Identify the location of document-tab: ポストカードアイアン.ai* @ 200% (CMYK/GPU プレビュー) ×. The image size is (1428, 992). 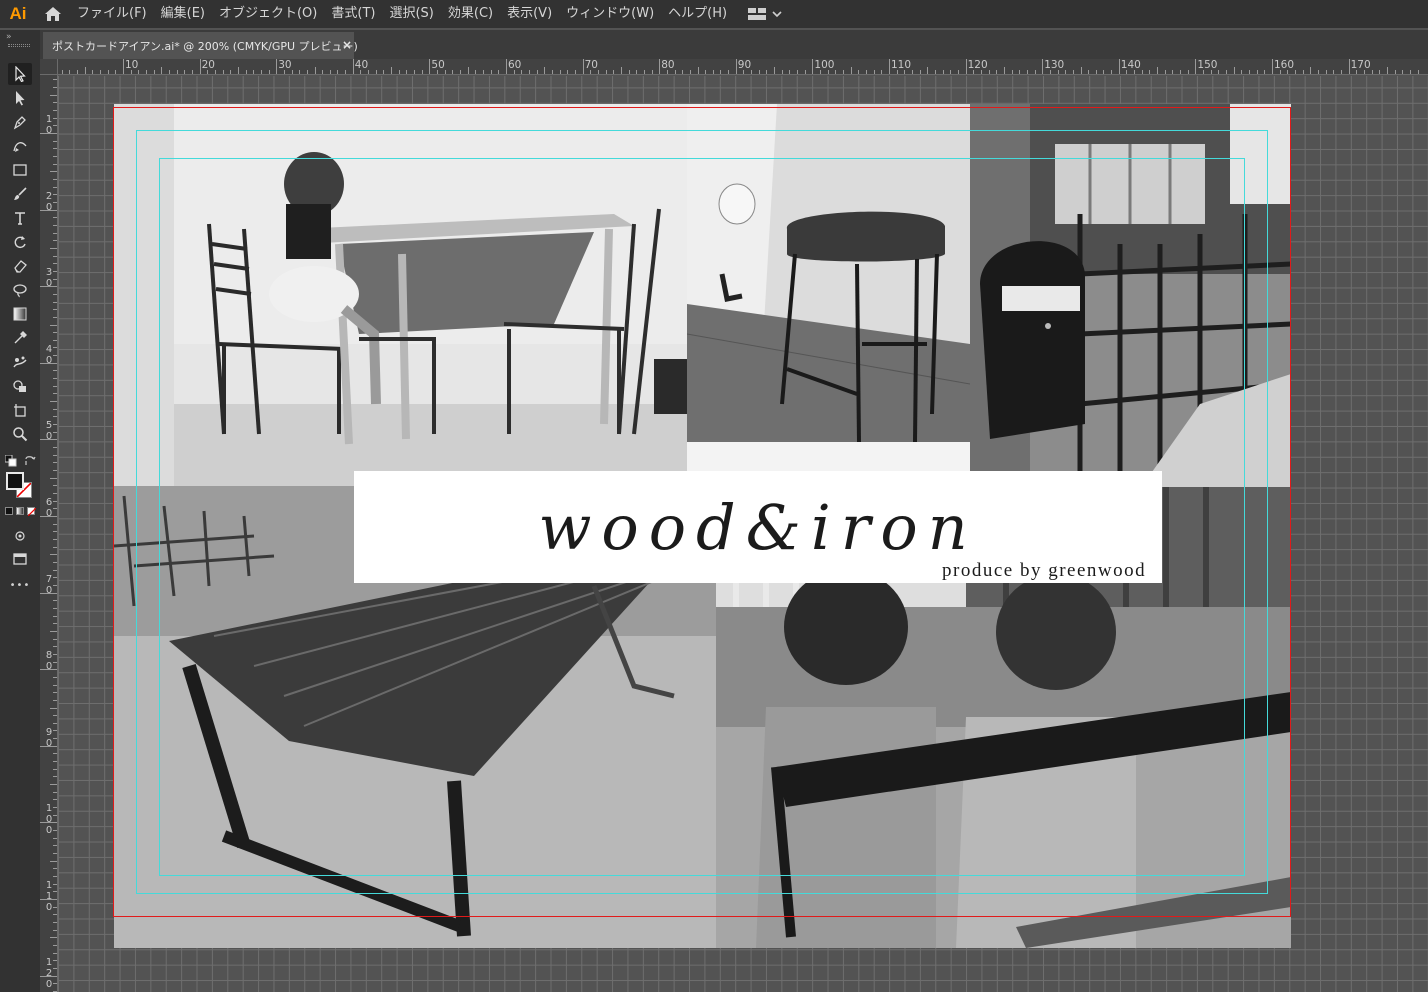
(200, 45).